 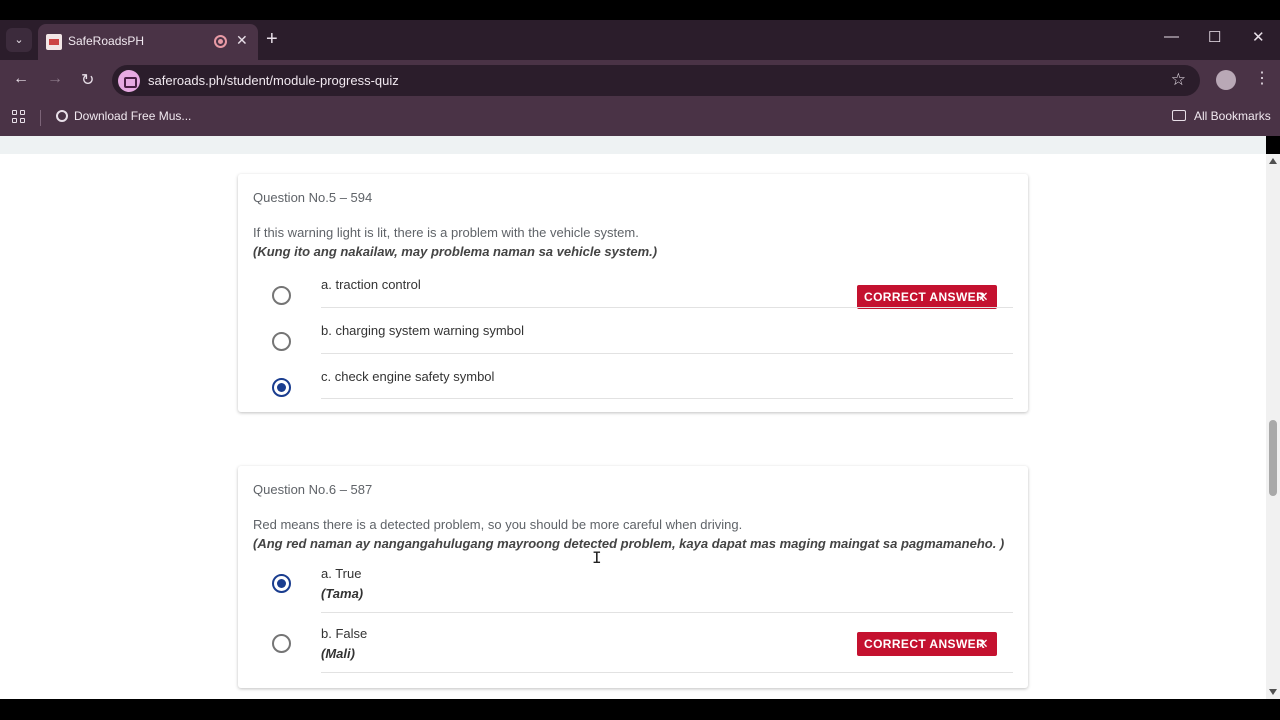 I want to click on all-bookmarks-button: All Bookmarks, so click(x=1221, y=116).